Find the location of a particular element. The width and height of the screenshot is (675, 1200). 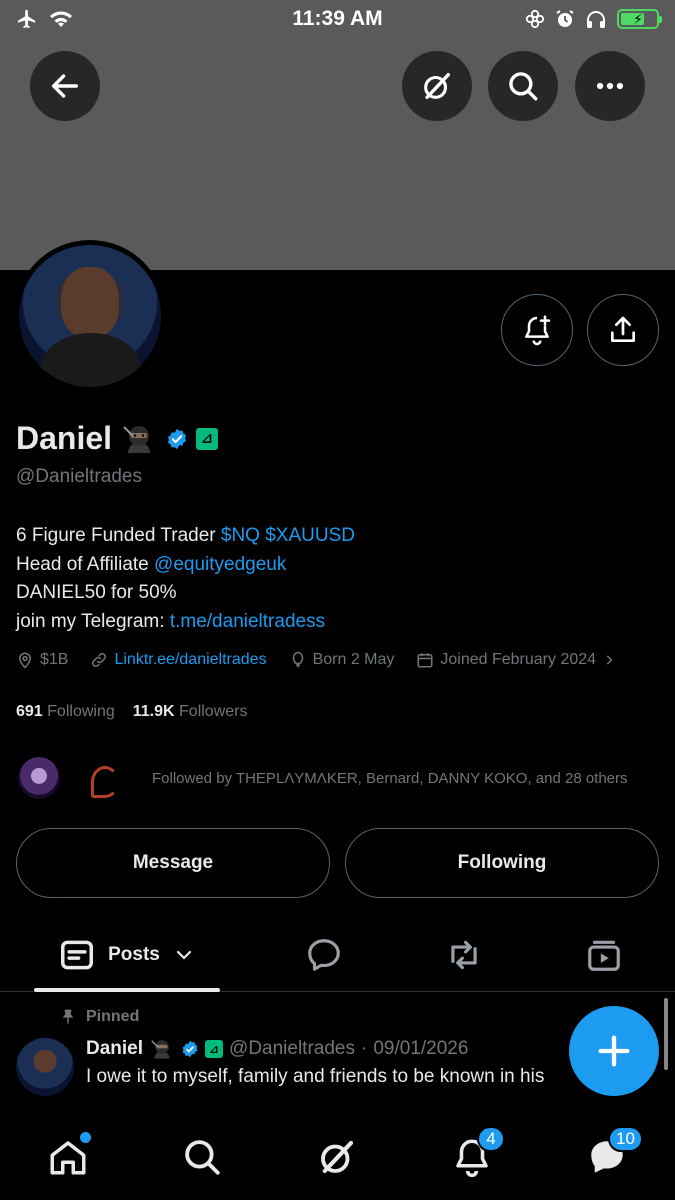

status-left is located at coordinates (45, 19).